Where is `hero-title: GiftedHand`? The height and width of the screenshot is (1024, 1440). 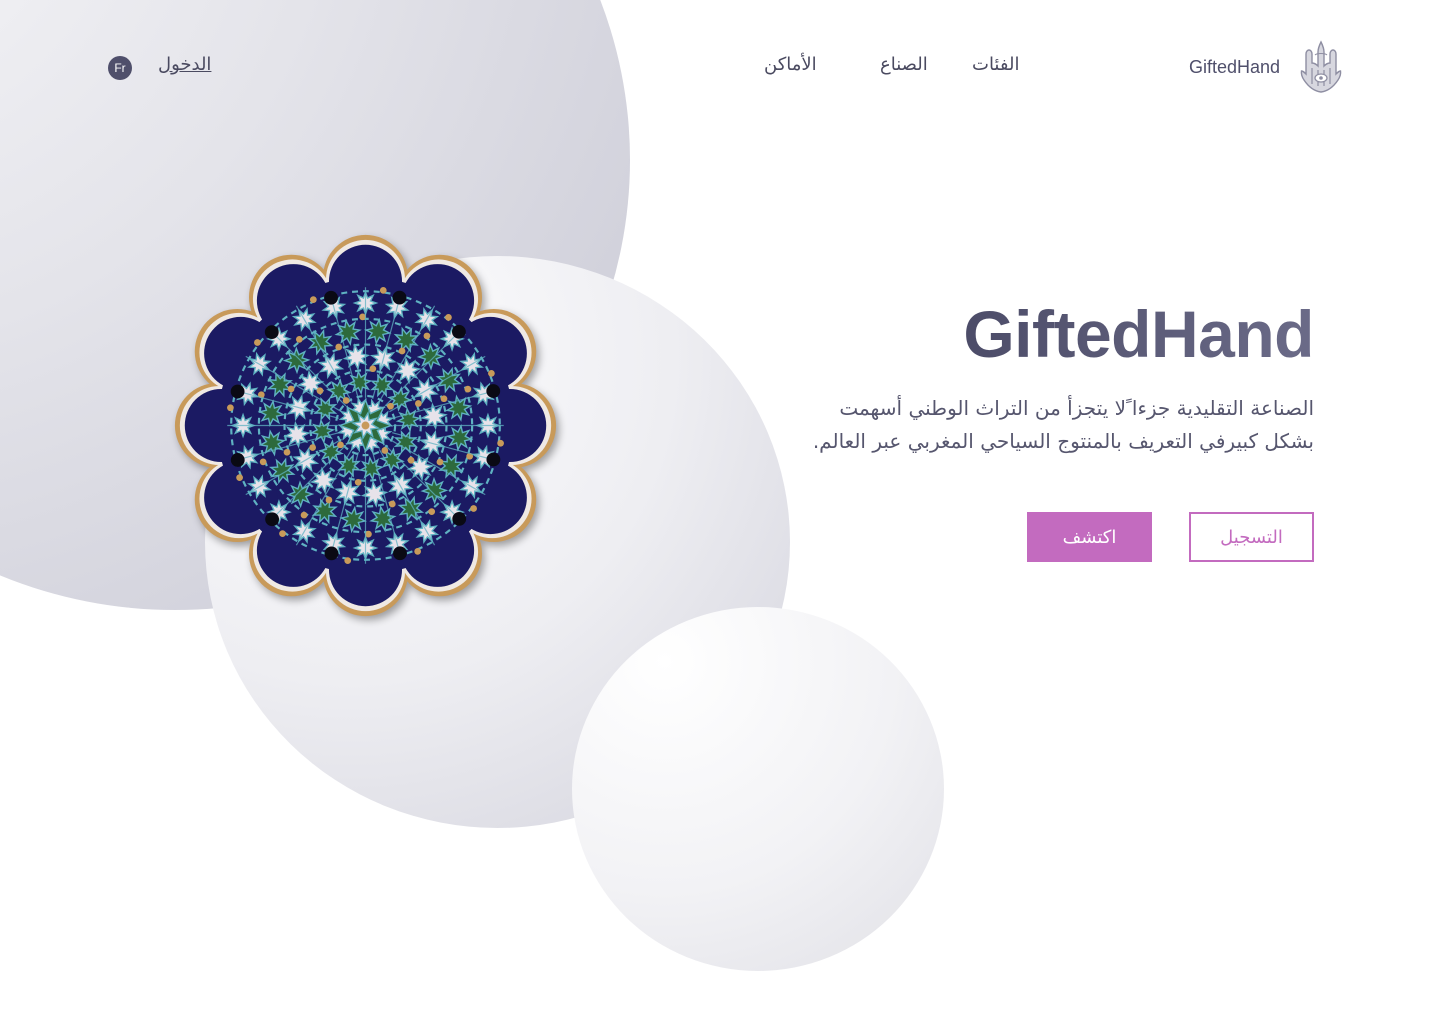
hero-title: GiftedHand is located at coordinates (1138, 334).